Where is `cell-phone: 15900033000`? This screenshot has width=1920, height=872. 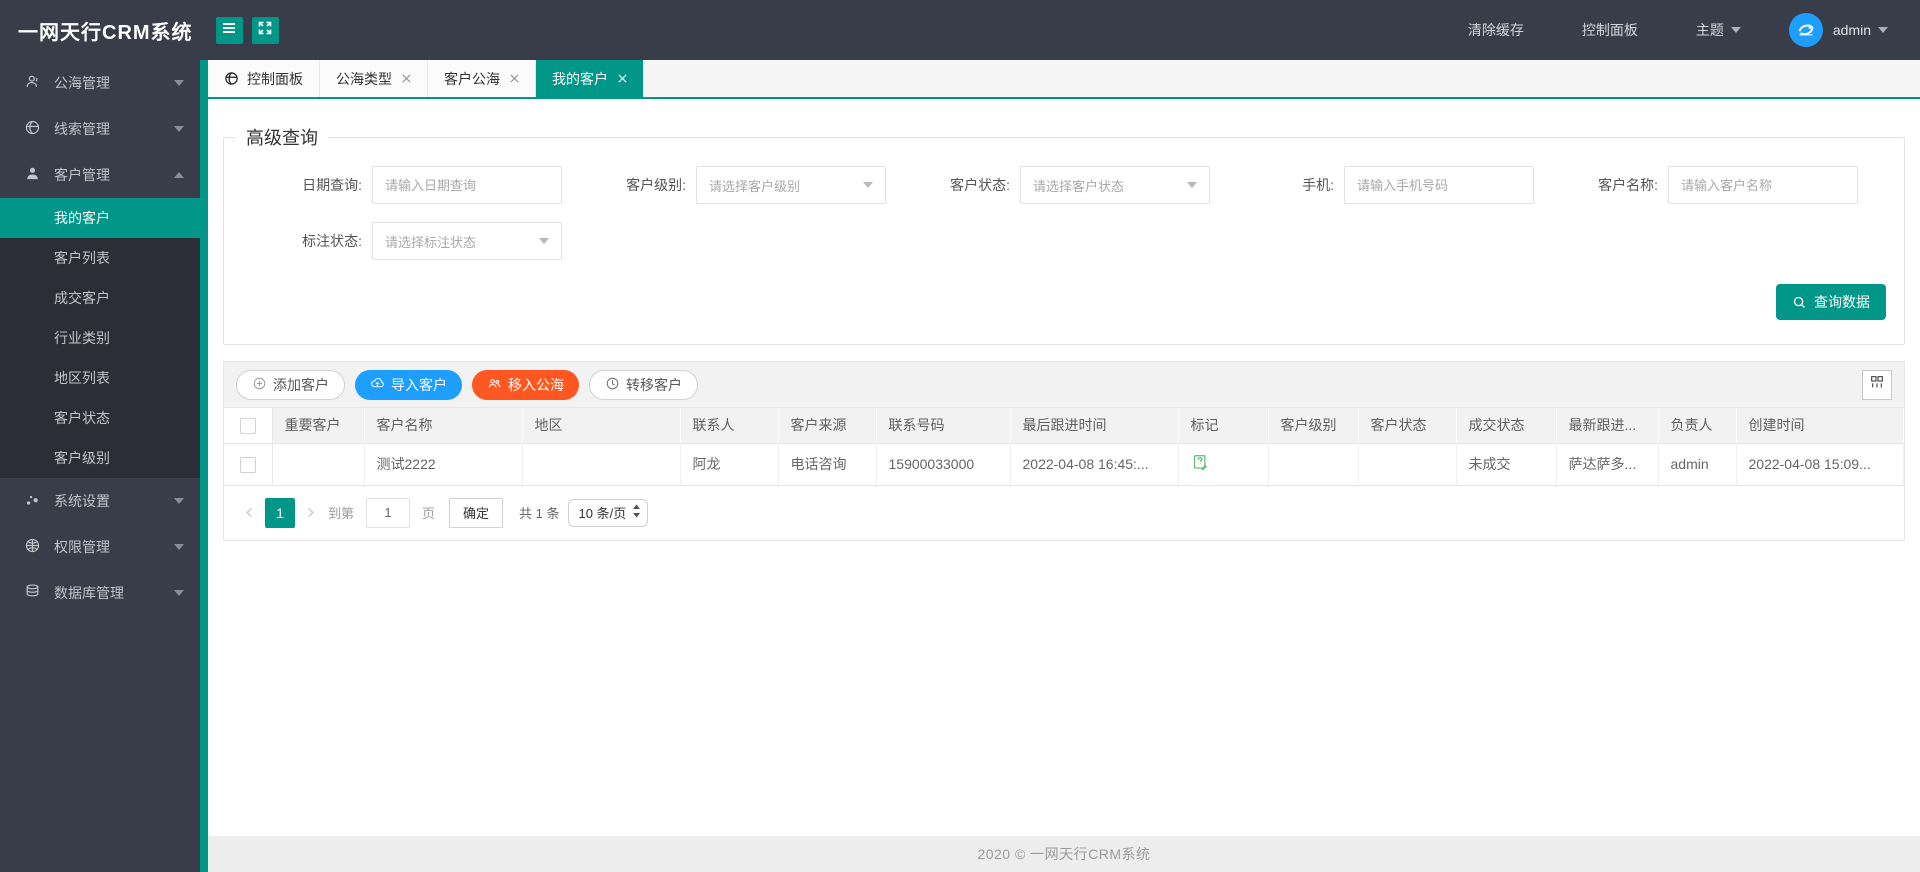
cell-phone: 15900033000 is located at coordinates (943, 464).